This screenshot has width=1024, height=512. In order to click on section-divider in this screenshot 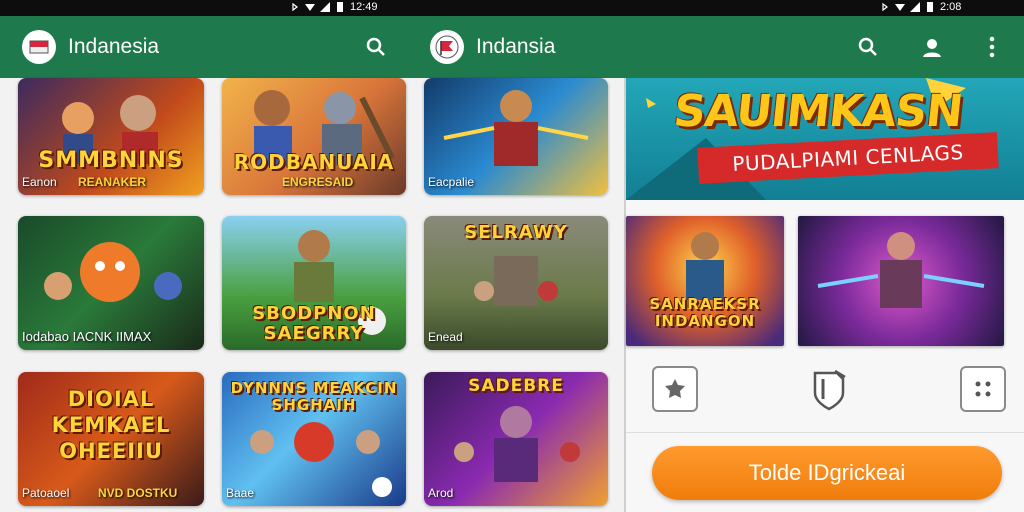, I will do `click(825, 432)`.